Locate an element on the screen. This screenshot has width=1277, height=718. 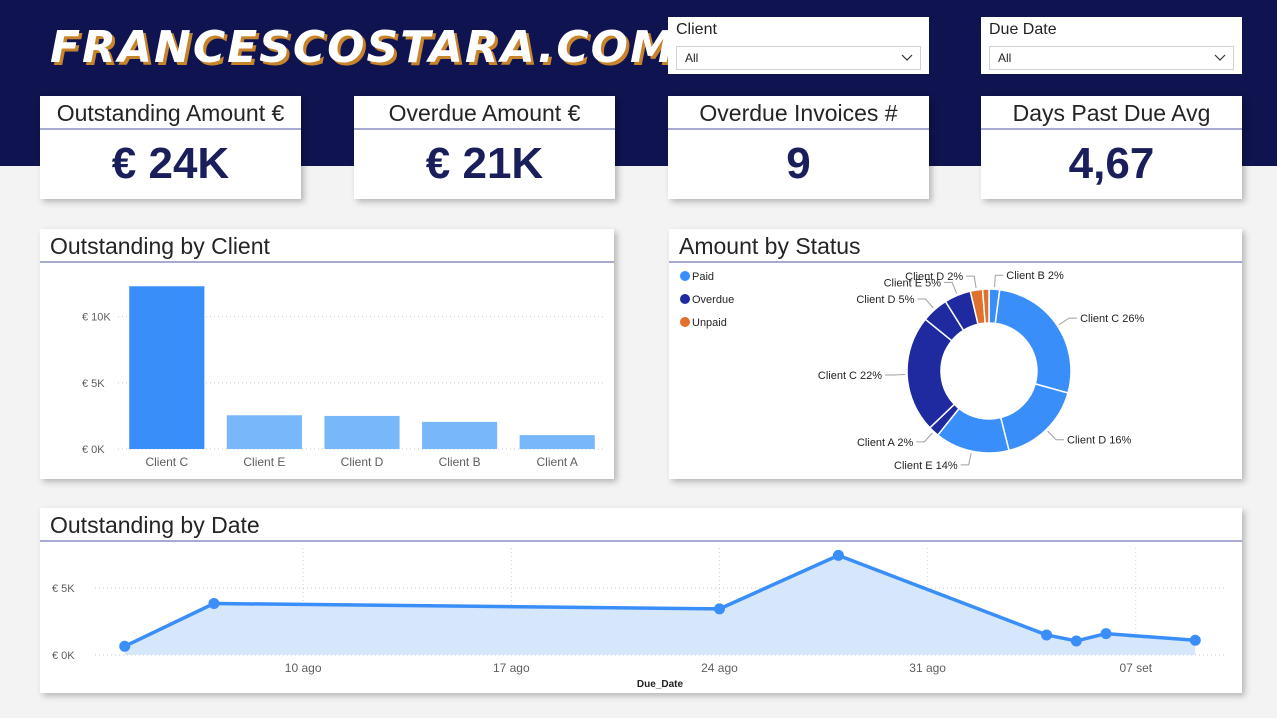
x-tick-label: 24 ago is located at coordinates (719, 668).